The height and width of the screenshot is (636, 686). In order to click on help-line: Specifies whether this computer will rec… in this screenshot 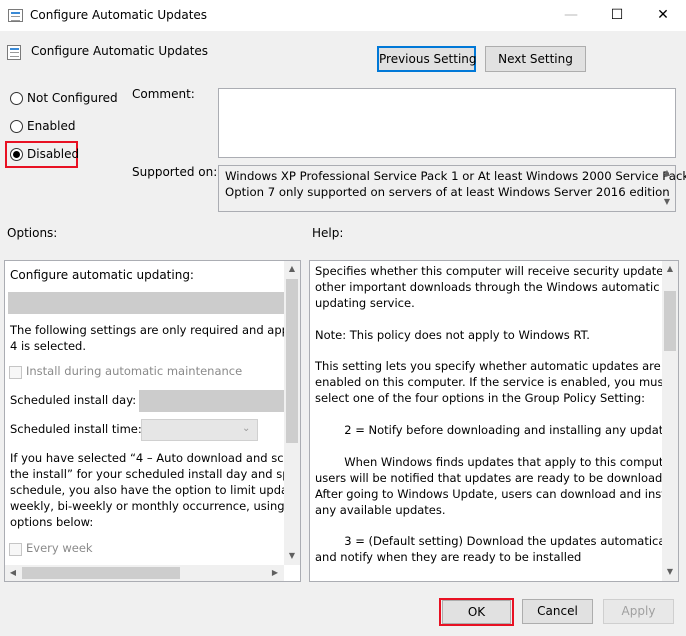, I will do `click(497, 271)`.